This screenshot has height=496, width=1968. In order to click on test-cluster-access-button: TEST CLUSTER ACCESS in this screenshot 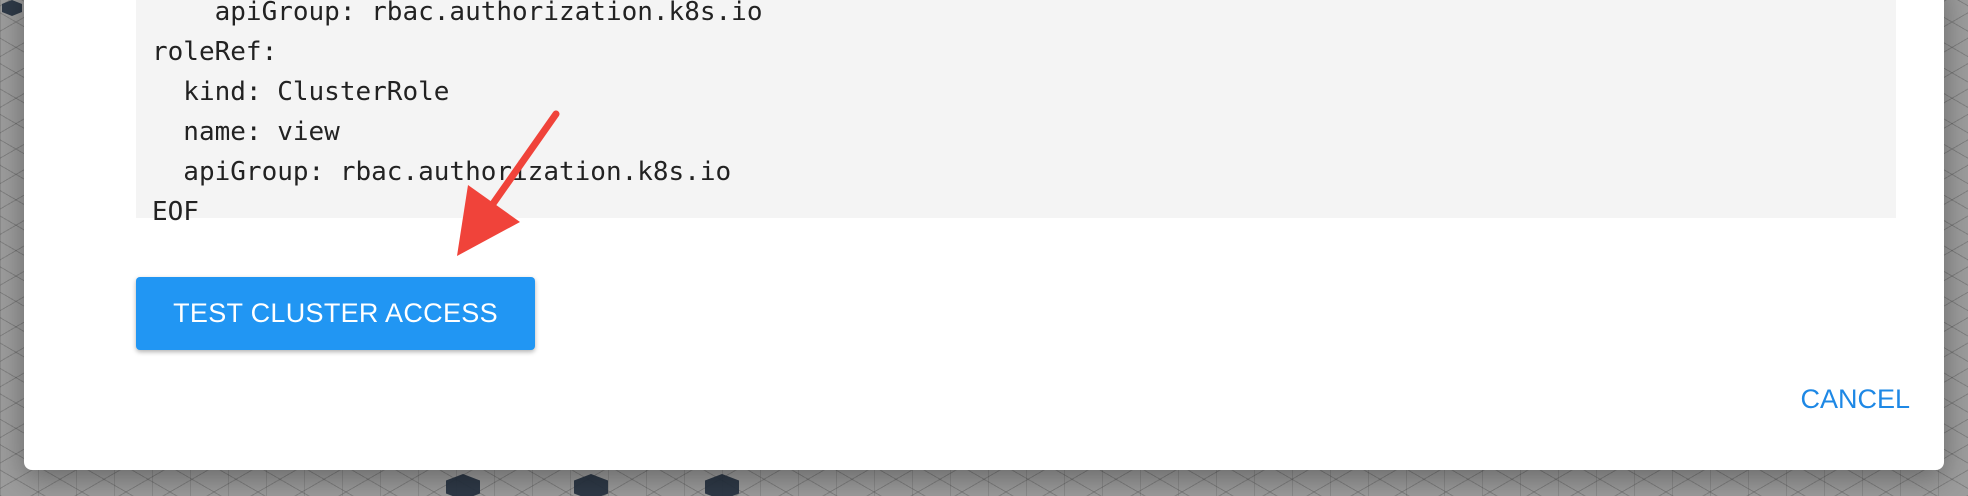, I will do `click(335, 313)`.